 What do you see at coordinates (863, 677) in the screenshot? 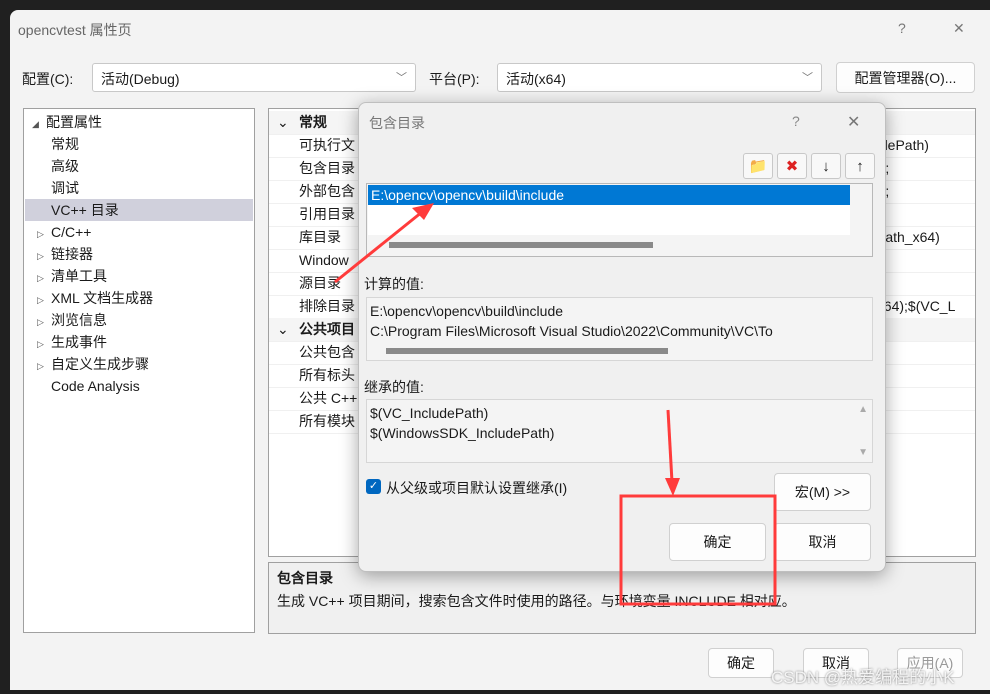
I see `watermark: CSDN @热爱编程的小K` at bounding box center [863, 677].